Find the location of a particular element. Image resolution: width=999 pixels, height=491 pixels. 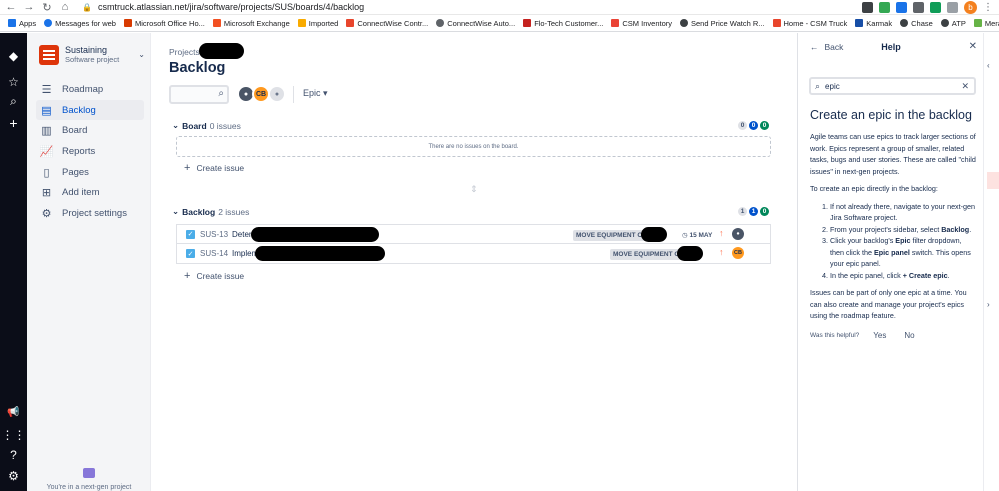

bookmark: Microsoft Exchange is located at coordinates (251, 23).